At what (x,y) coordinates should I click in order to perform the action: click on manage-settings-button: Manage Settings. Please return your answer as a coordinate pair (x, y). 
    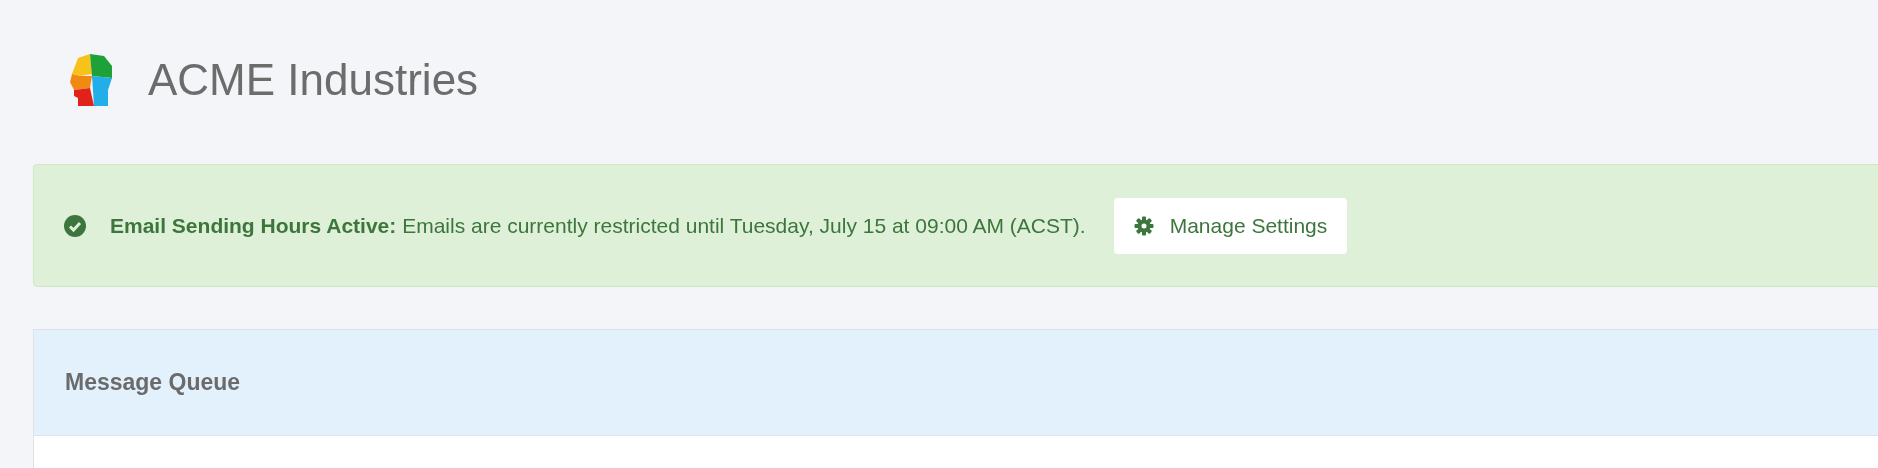
    Looking at the image, I should click on (1230, 225).